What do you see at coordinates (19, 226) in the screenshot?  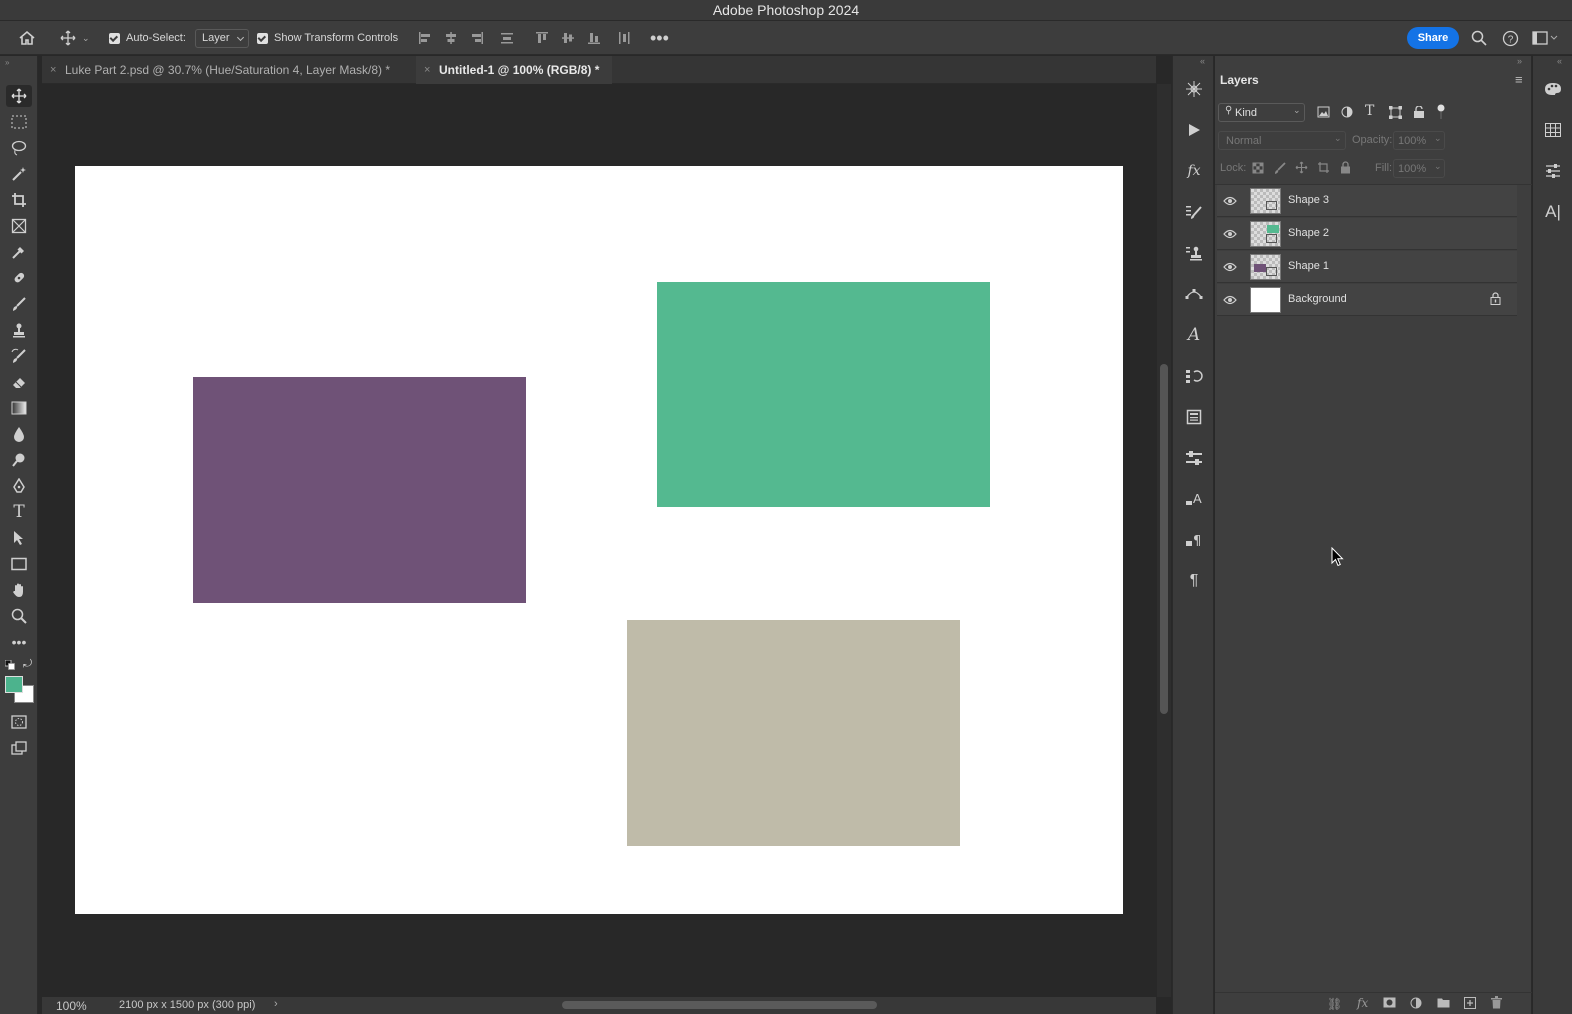 I see `frame-tool-icon` at bounding box center [19, 226].